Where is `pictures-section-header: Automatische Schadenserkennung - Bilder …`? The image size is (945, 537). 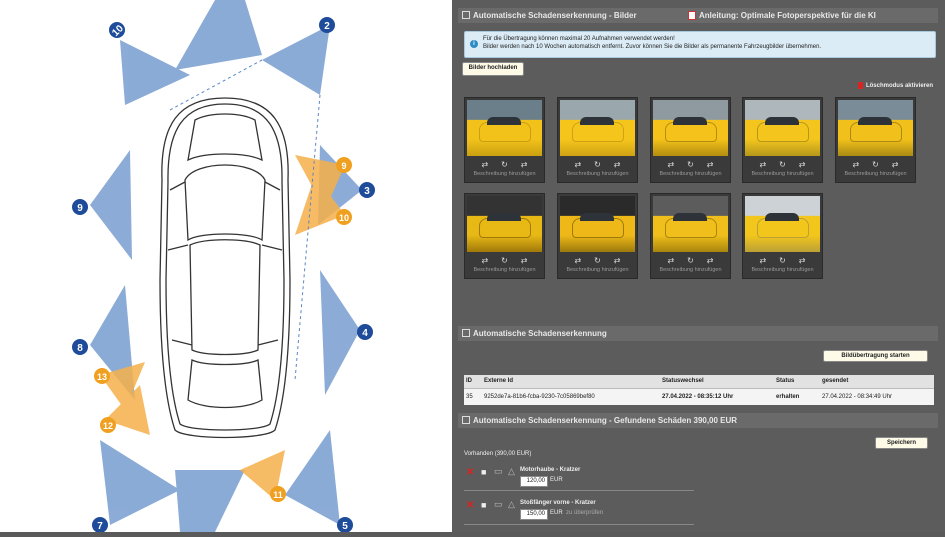 pictures-section-header: Automatische Schadenserkennung - Bilder … is located at coordinates (698, 15).